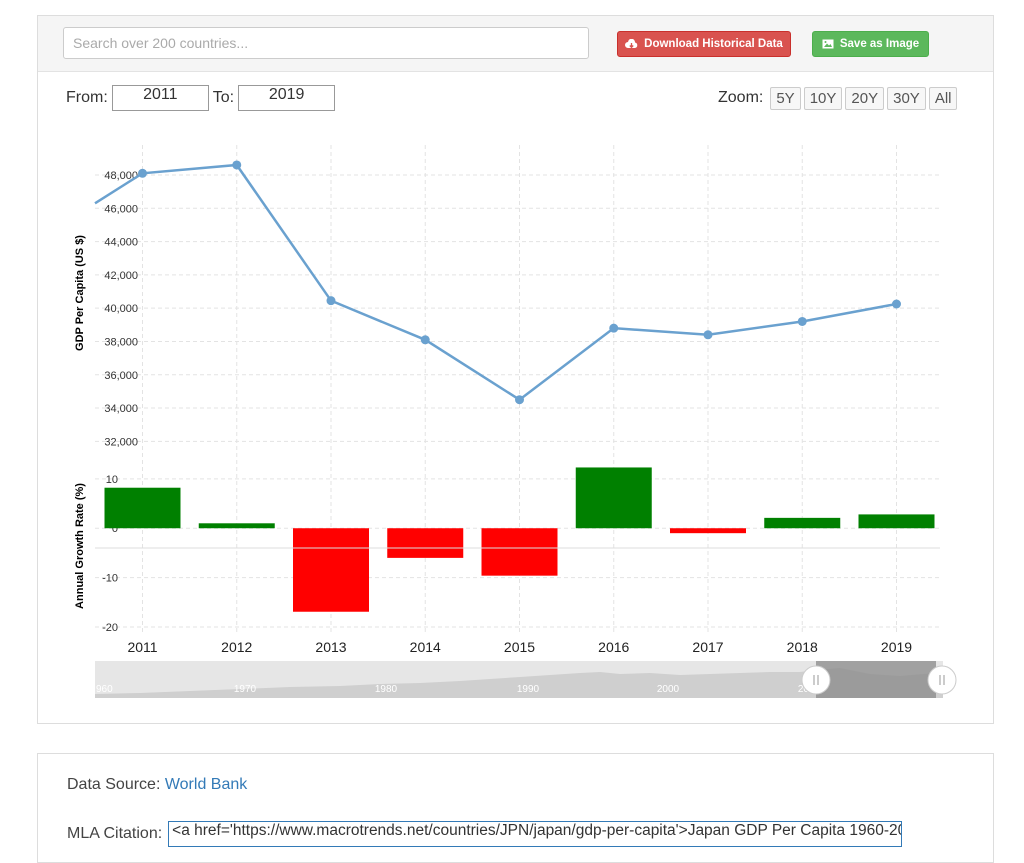 The height and width of the screenshot is (863, 1024). Describe the element at coordinates (104, 689) in the screenshot. I see `navigator-label-1960: 960` at that location.